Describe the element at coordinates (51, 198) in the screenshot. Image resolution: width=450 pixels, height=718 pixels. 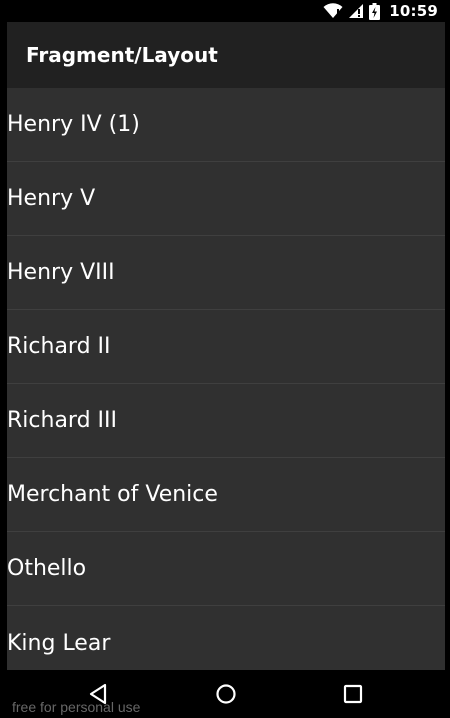
I see `list-item-label: Henry V` at that location.